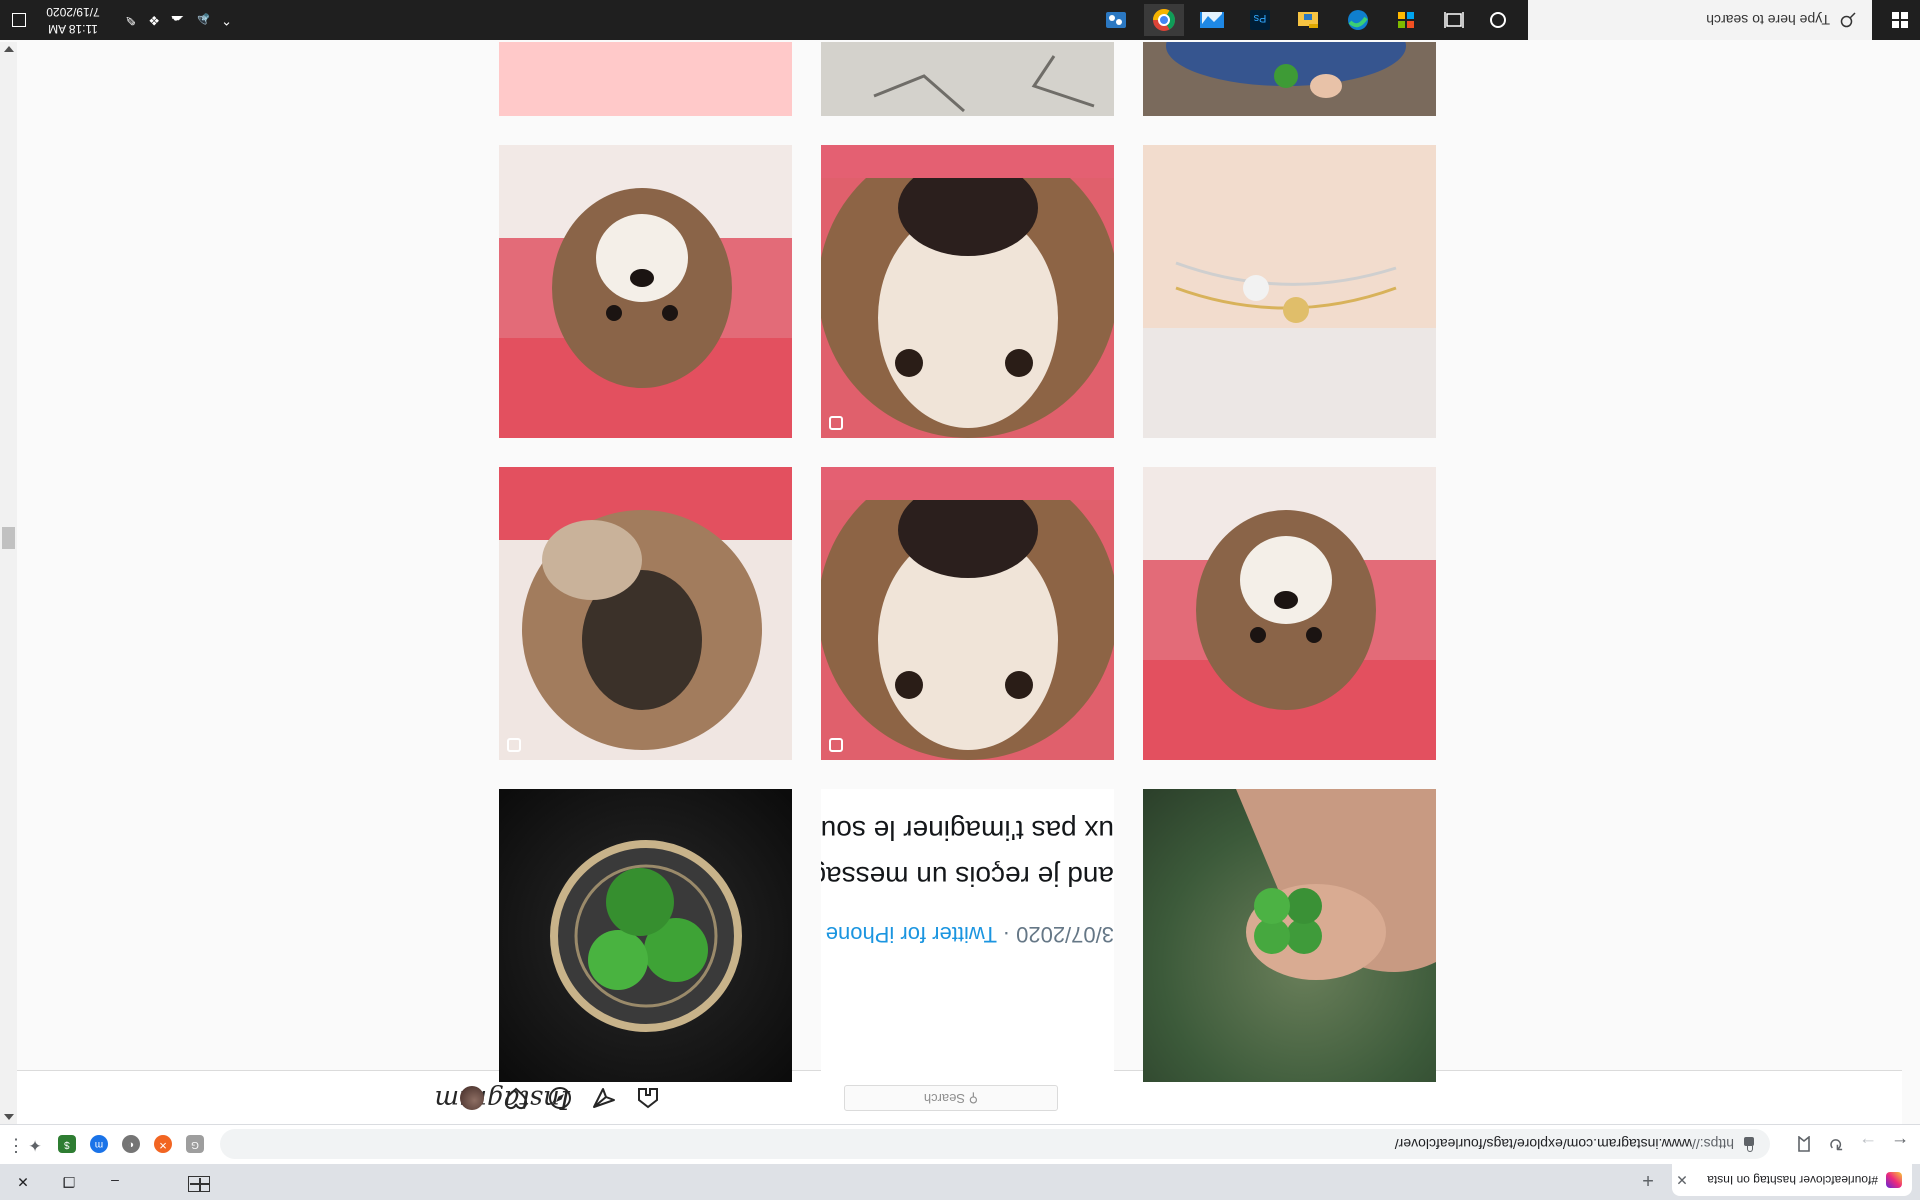  What do you see at coordinates (1498, 20) in the screenshot?
I see `cortana-icon` at bounding box center [1498, 20].